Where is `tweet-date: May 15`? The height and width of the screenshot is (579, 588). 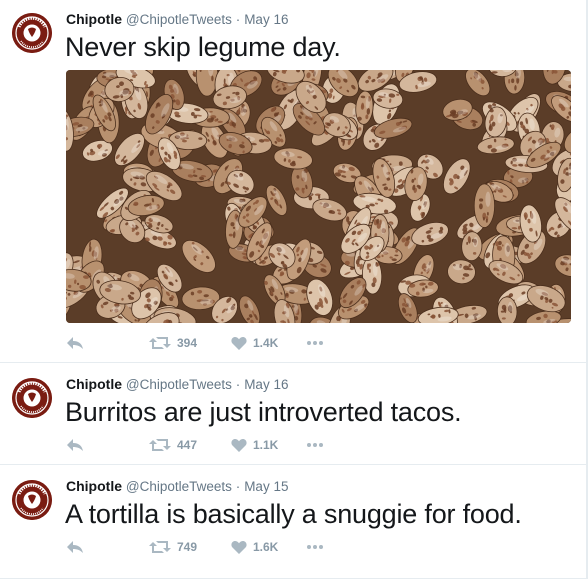 tweet-date: May 15 is located at coordinates (266, 486).